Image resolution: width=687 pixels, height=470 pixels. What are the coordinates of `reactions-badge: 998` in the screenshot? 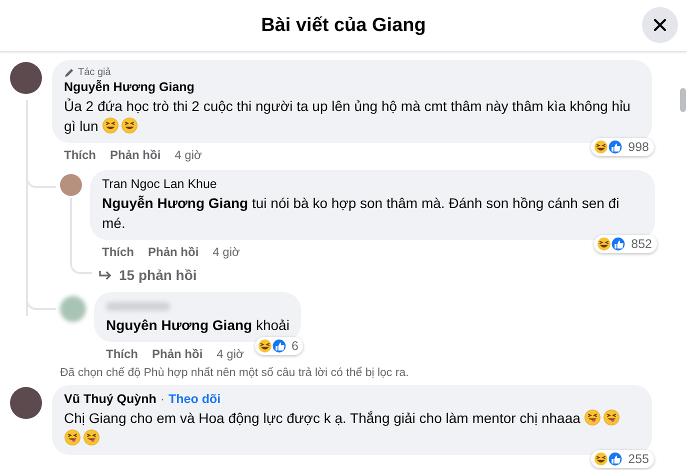 It's located at (622, 147).